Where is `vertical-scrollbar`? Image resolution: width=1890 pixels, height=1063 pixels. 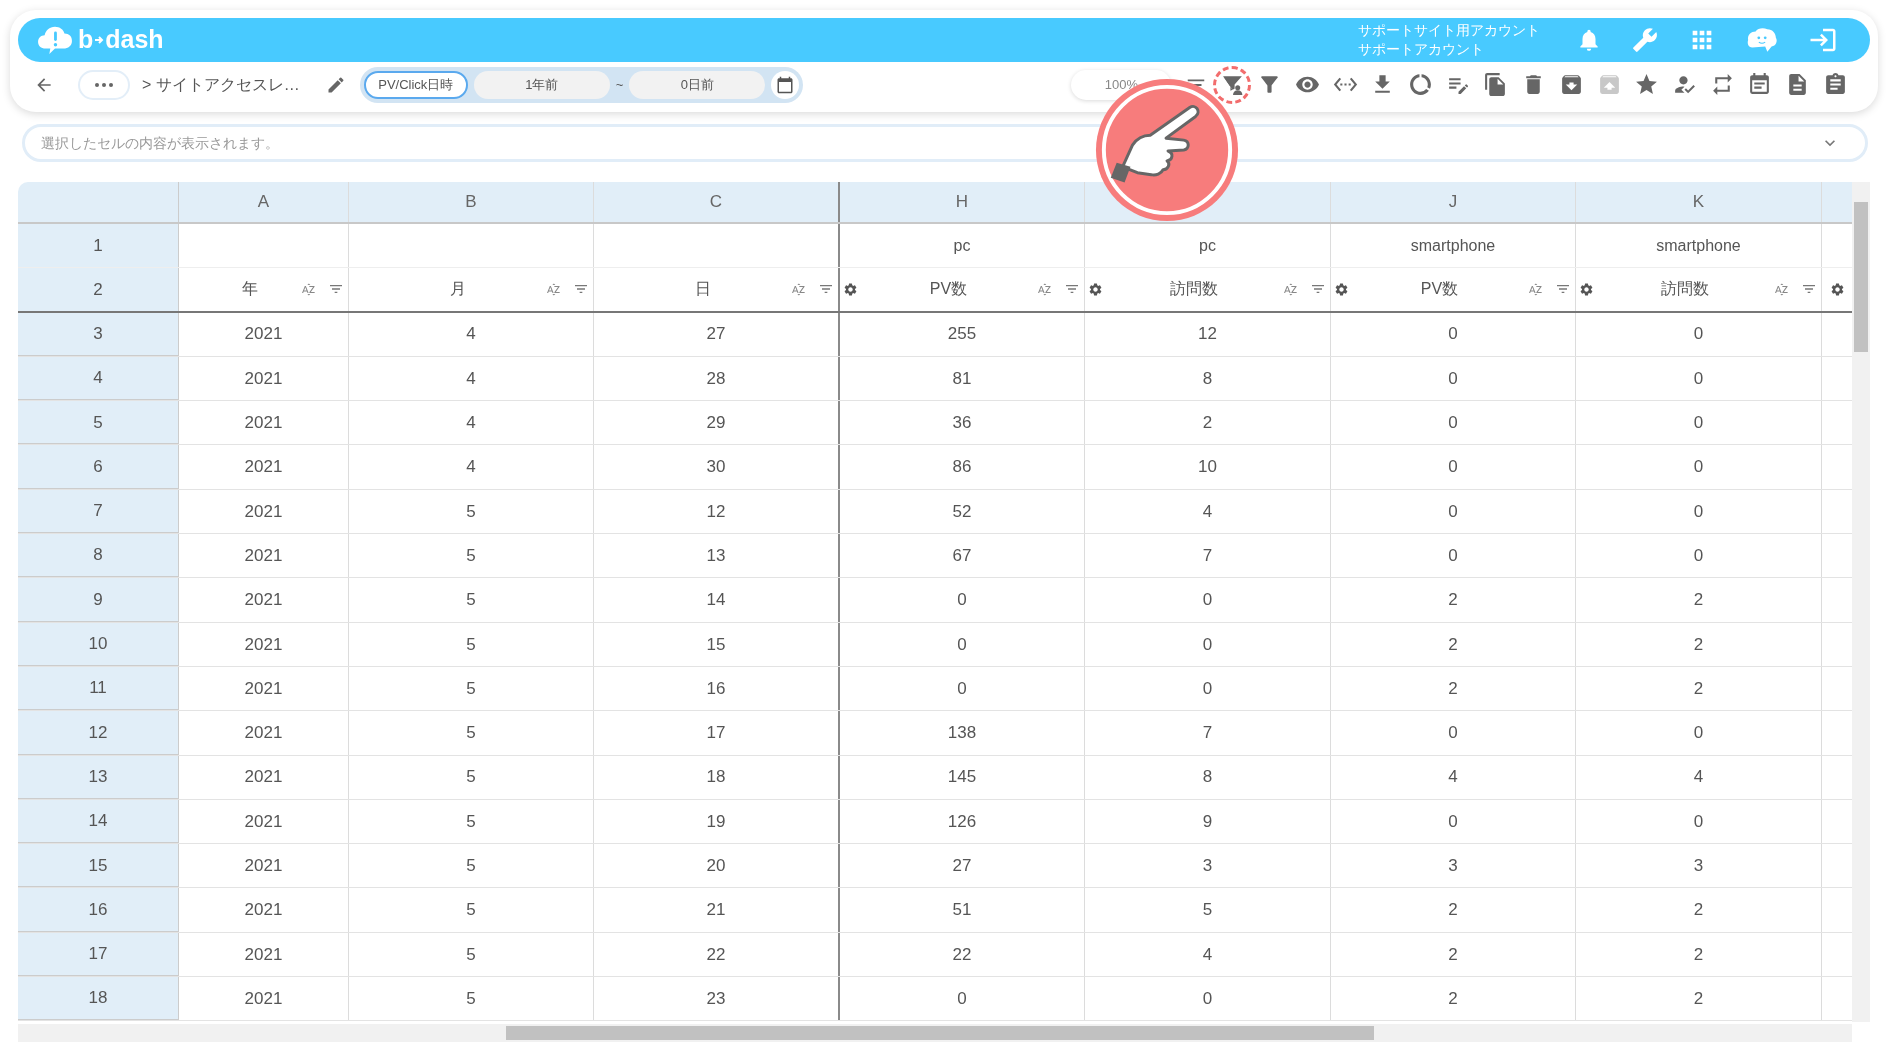 vertical-scrollbar is located at coordinates (1861, 602).